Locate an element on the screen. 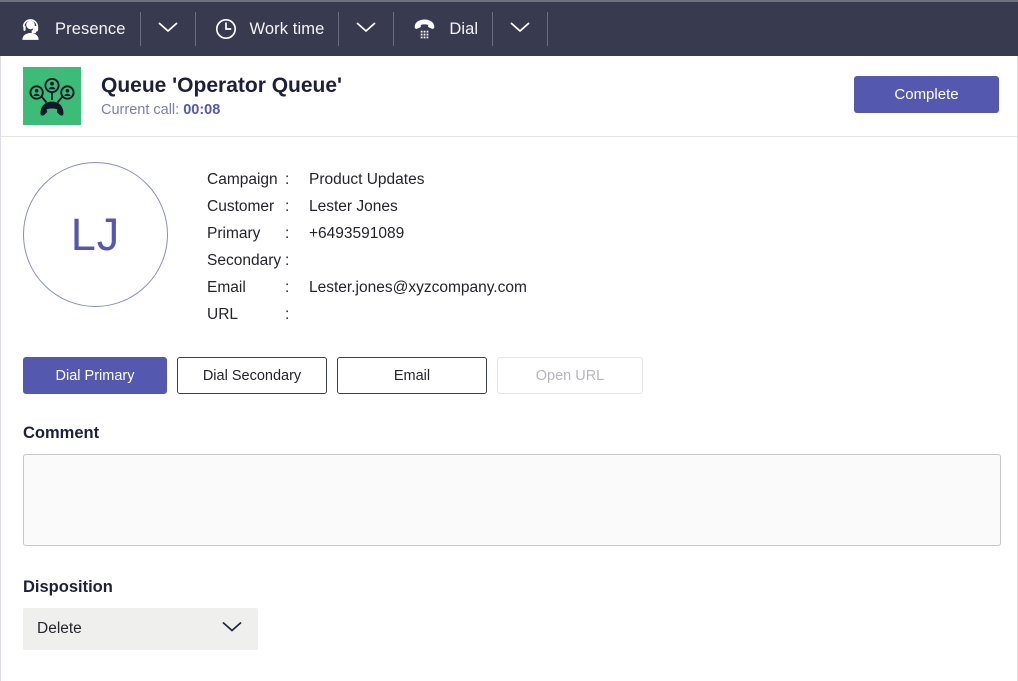  avatar: LJ is located at coordinates (95, 234).